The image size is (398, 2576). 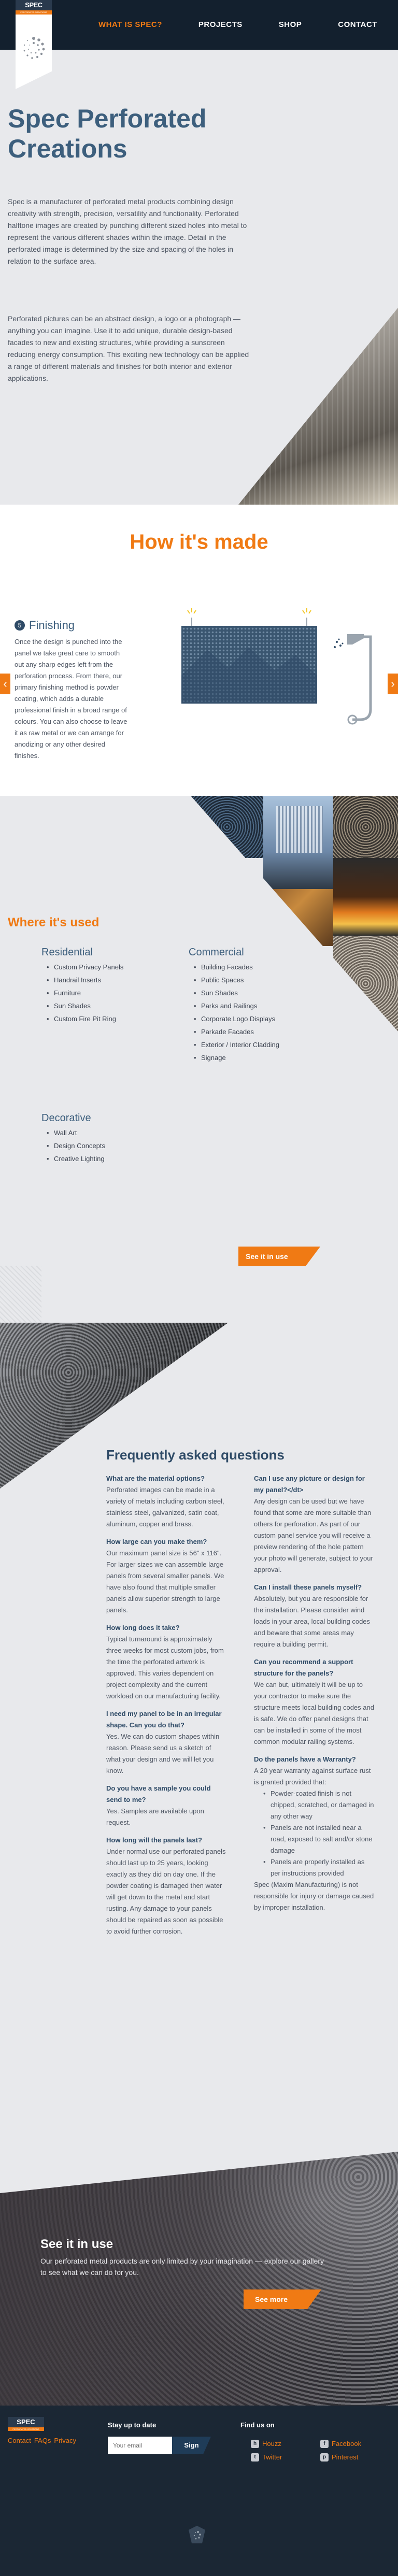 What do you see at coordinates (347, 2444) in the screenshot?
I see `social-label: Facebook` at bounding box center [347, 2444].